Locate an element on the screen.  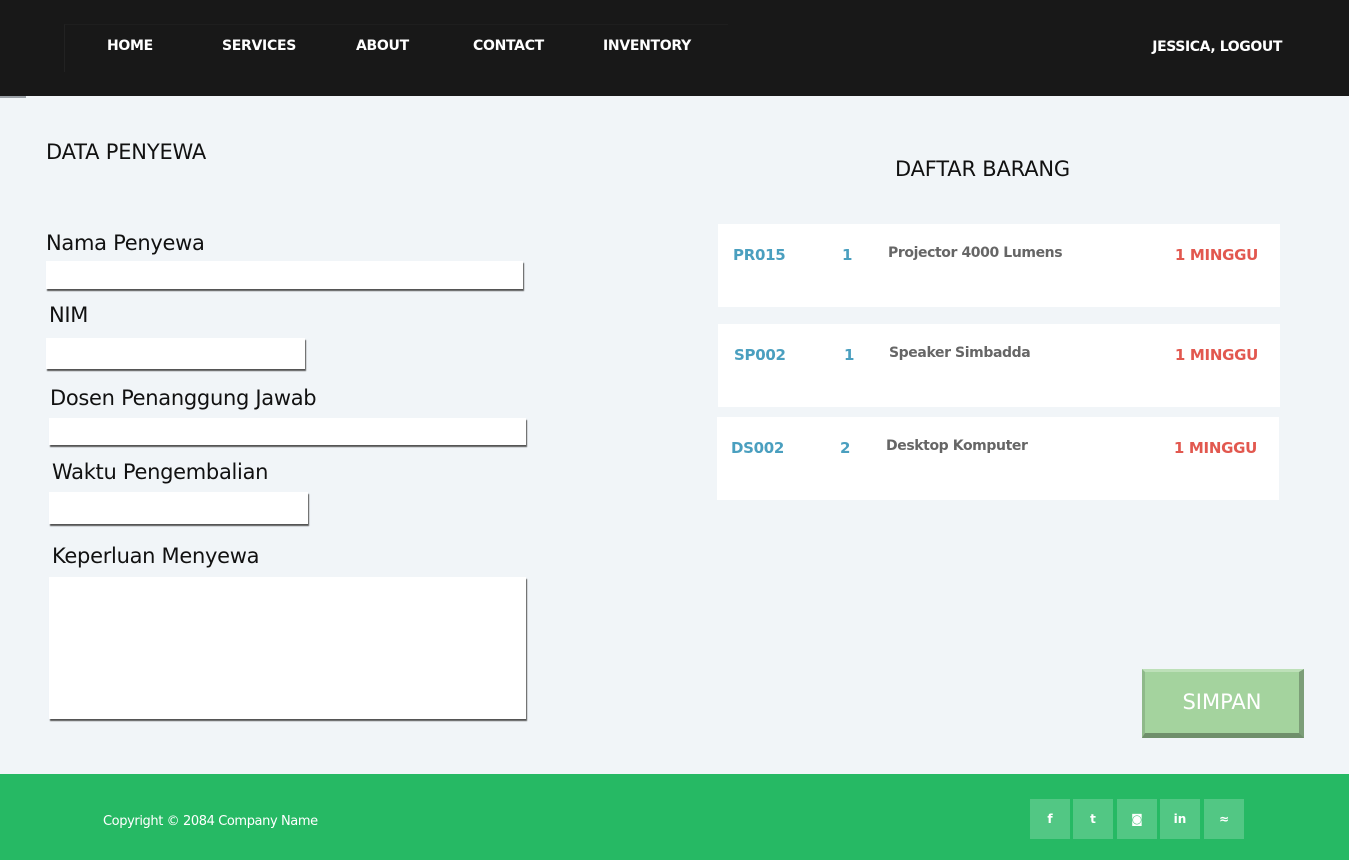
items-title: DAFTAR BARANG is located at coordinates (982, 169).